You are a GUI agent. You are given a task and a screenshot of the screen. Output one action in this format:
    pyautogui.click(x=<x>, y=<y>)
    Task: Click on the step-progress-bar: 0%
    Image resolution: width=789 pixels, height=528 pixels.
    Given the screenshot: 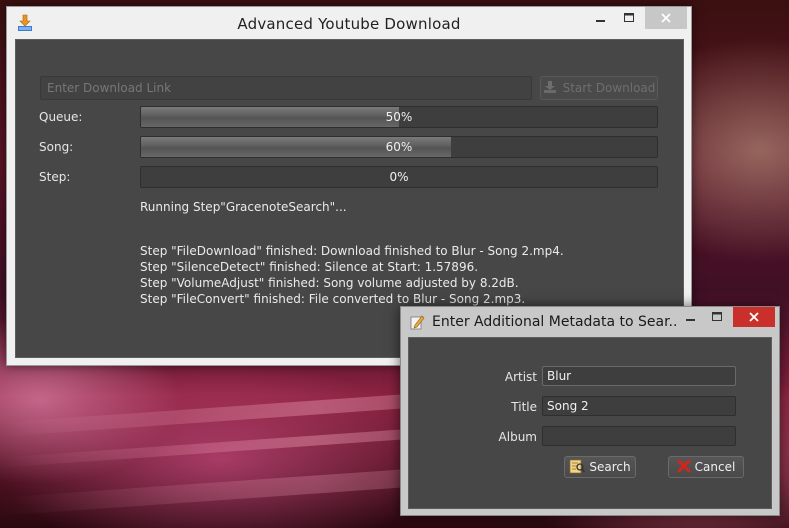 What is the action you would take?
    pyautogui.click(x=399, y=177)
    